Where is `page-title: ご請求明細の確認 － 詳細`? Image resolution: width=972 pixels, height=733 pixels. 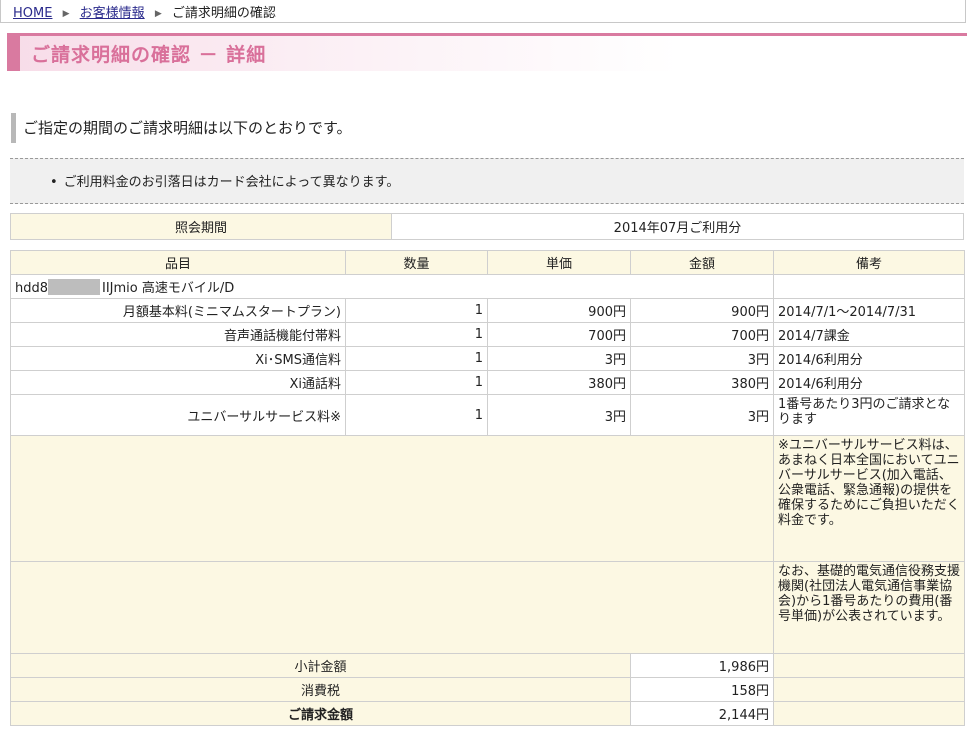
page-title: ご請求明細の確認 － 詳細 is located at coordinates (149, 55).